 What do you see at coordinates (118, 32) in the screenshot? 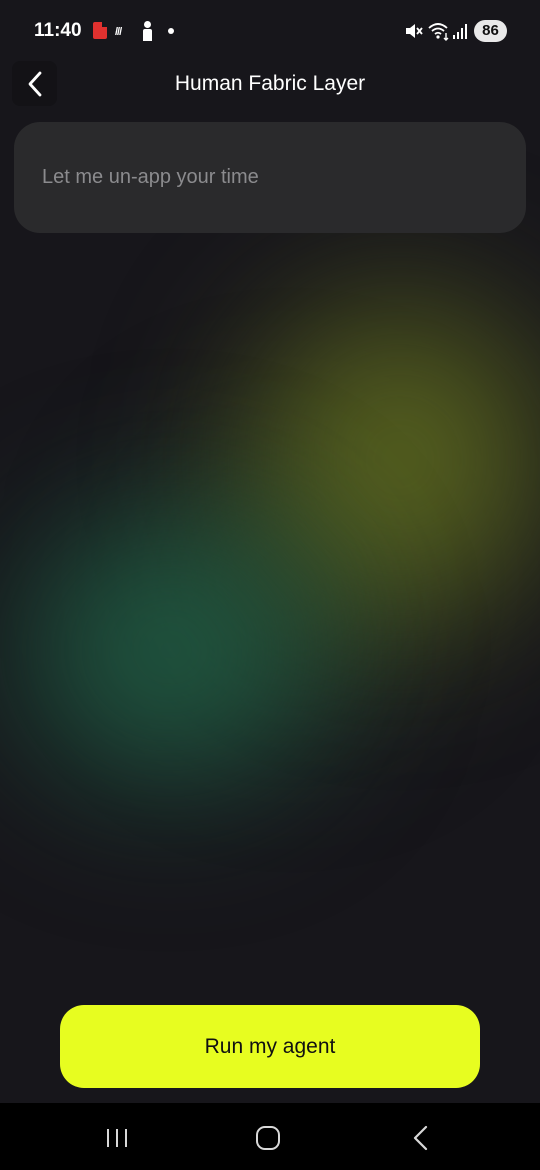
I see `stripes-icon: ///` at bounding box center [118, 32].